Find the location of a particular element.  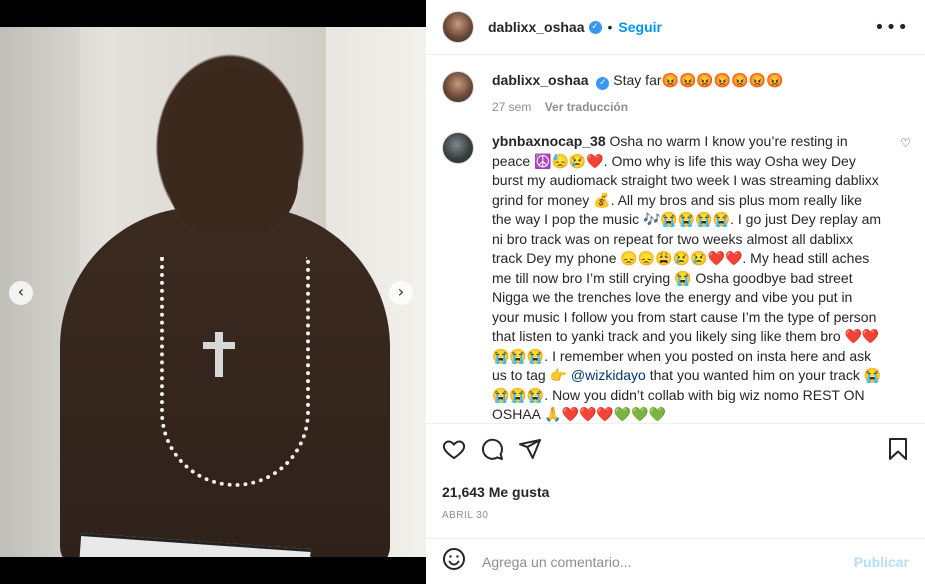

commenter-avatar is located at coordinates (458, 148).